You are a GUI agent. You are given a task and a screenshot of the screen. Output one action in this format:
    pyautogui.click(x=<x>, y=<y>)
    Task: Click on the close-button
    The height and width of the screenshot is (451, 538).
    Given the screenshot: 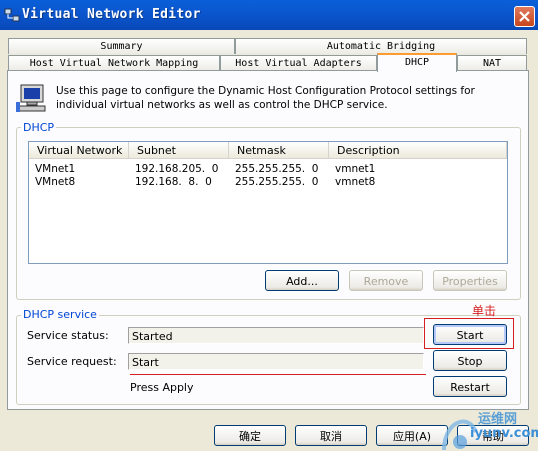 What is the action you would take?
    pyautogui.click(x=524, y=16)
    